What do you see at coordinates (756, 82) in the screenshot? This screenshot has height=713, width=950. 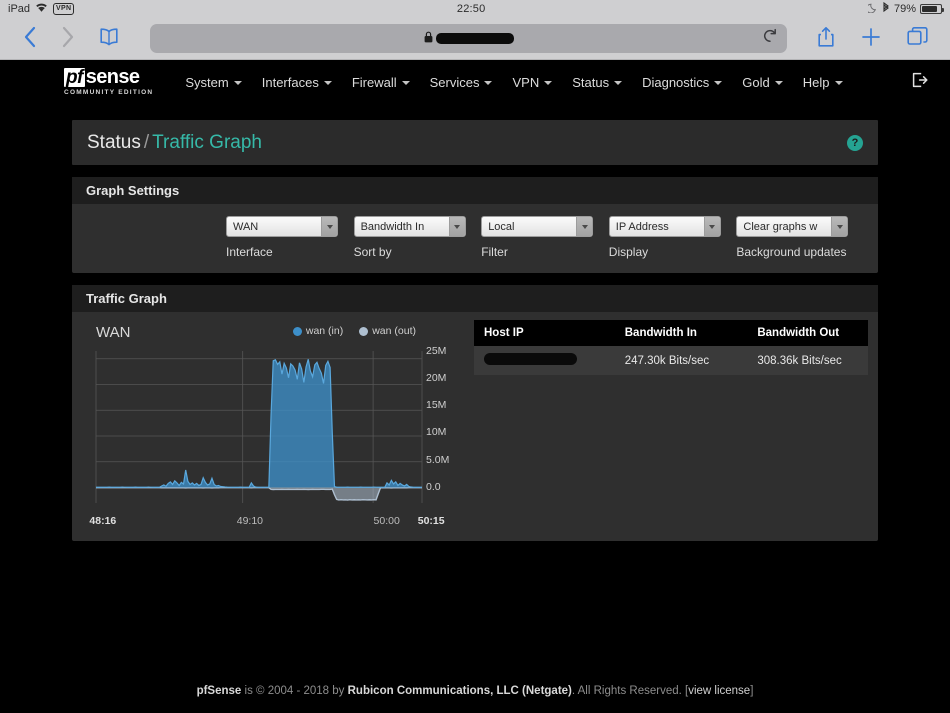 I see `nav-label: Gold` at bounding box center [756, 82].